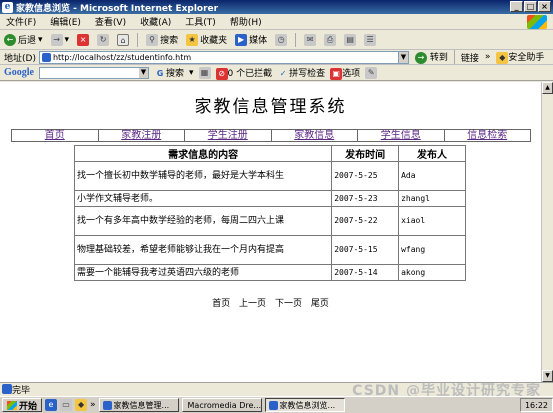 This screenshot has height=413, width=553. Describe the element at coordinates (123, 39) in the screenshot. I see `home-icon: ⌂` at that location.